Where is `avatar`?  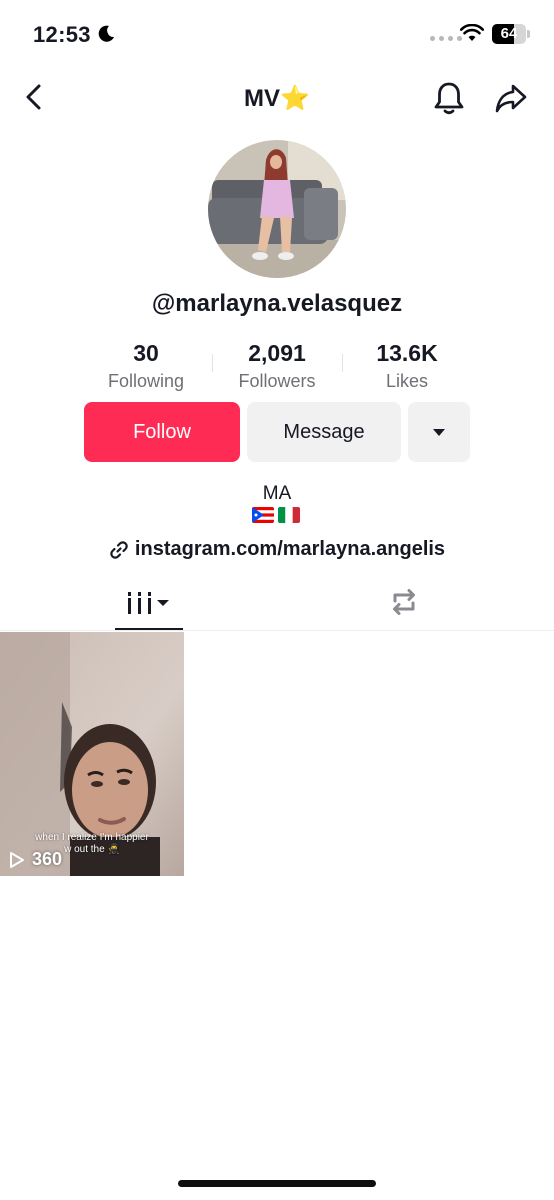
avatar is located at coordinates (277, 209).